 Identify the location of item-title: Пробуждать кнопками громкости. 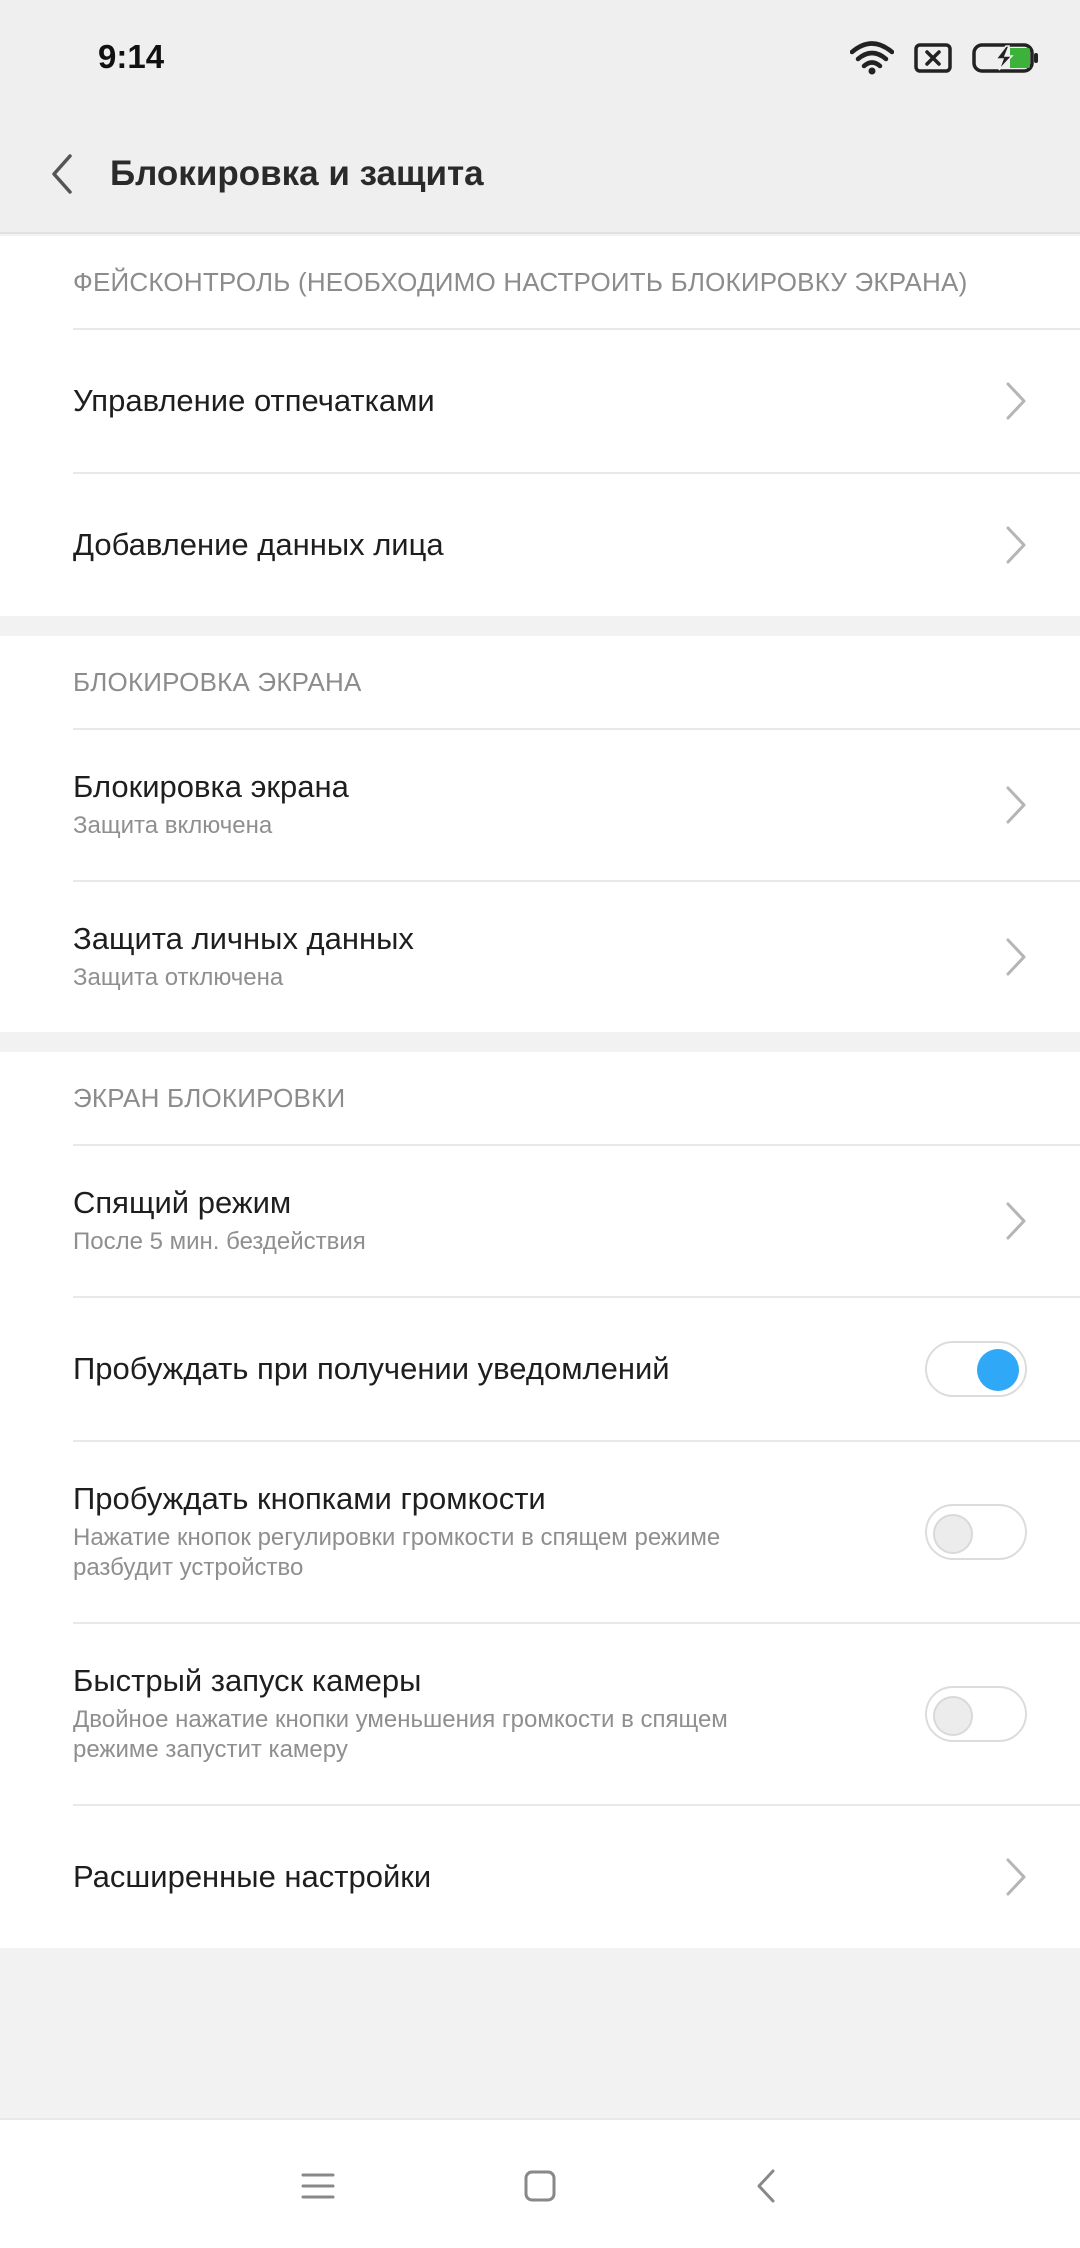
(309, 1498).